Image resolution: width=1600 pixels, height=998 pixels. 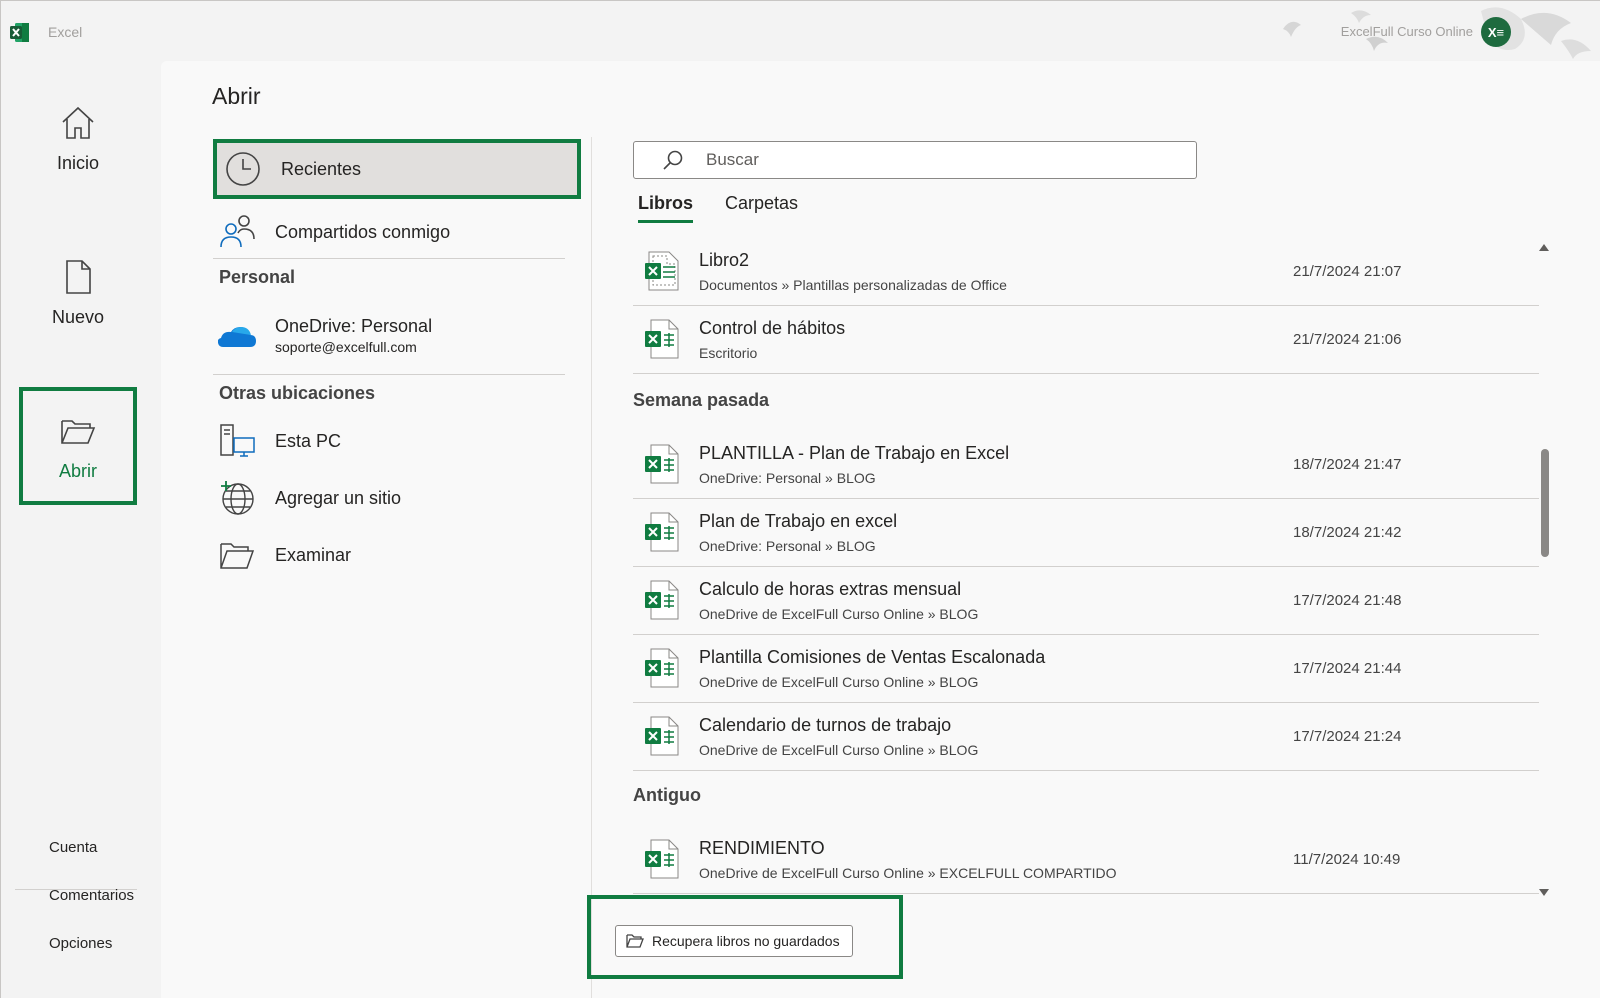 I want to click on file-name: Libro2, so click(x=724, y=260).